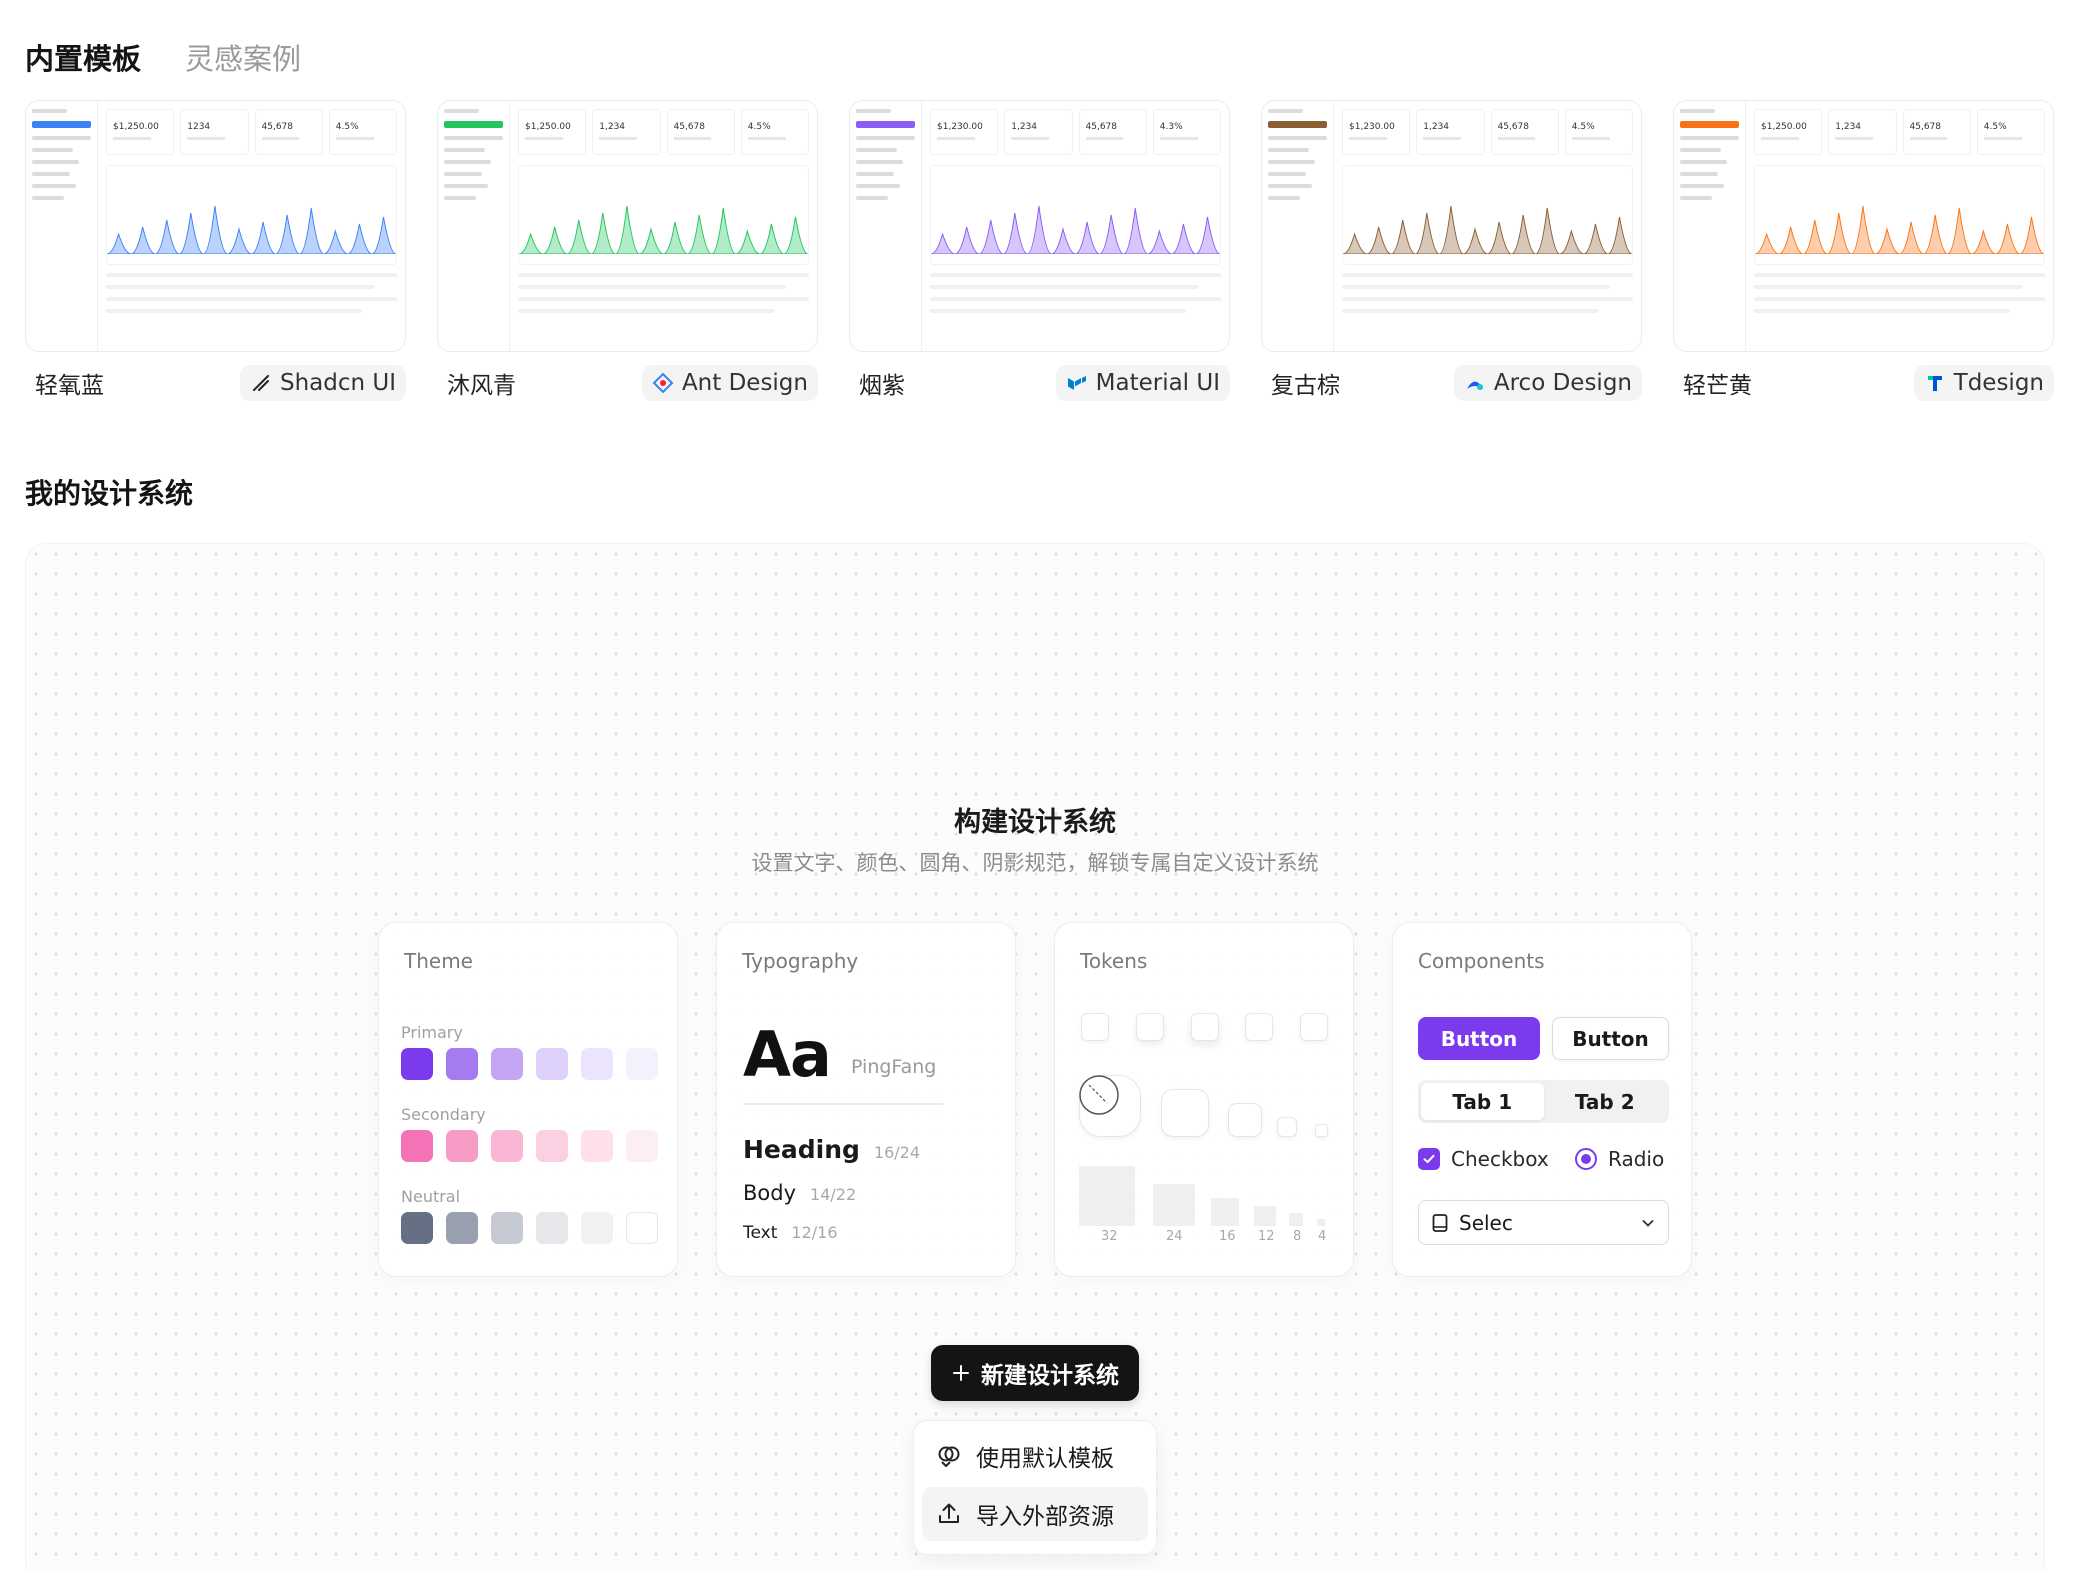  What do you see at coordinates (529, 1146) in the screenshot?
I see `secondary-swatches` at bounding box center [529, 1146].